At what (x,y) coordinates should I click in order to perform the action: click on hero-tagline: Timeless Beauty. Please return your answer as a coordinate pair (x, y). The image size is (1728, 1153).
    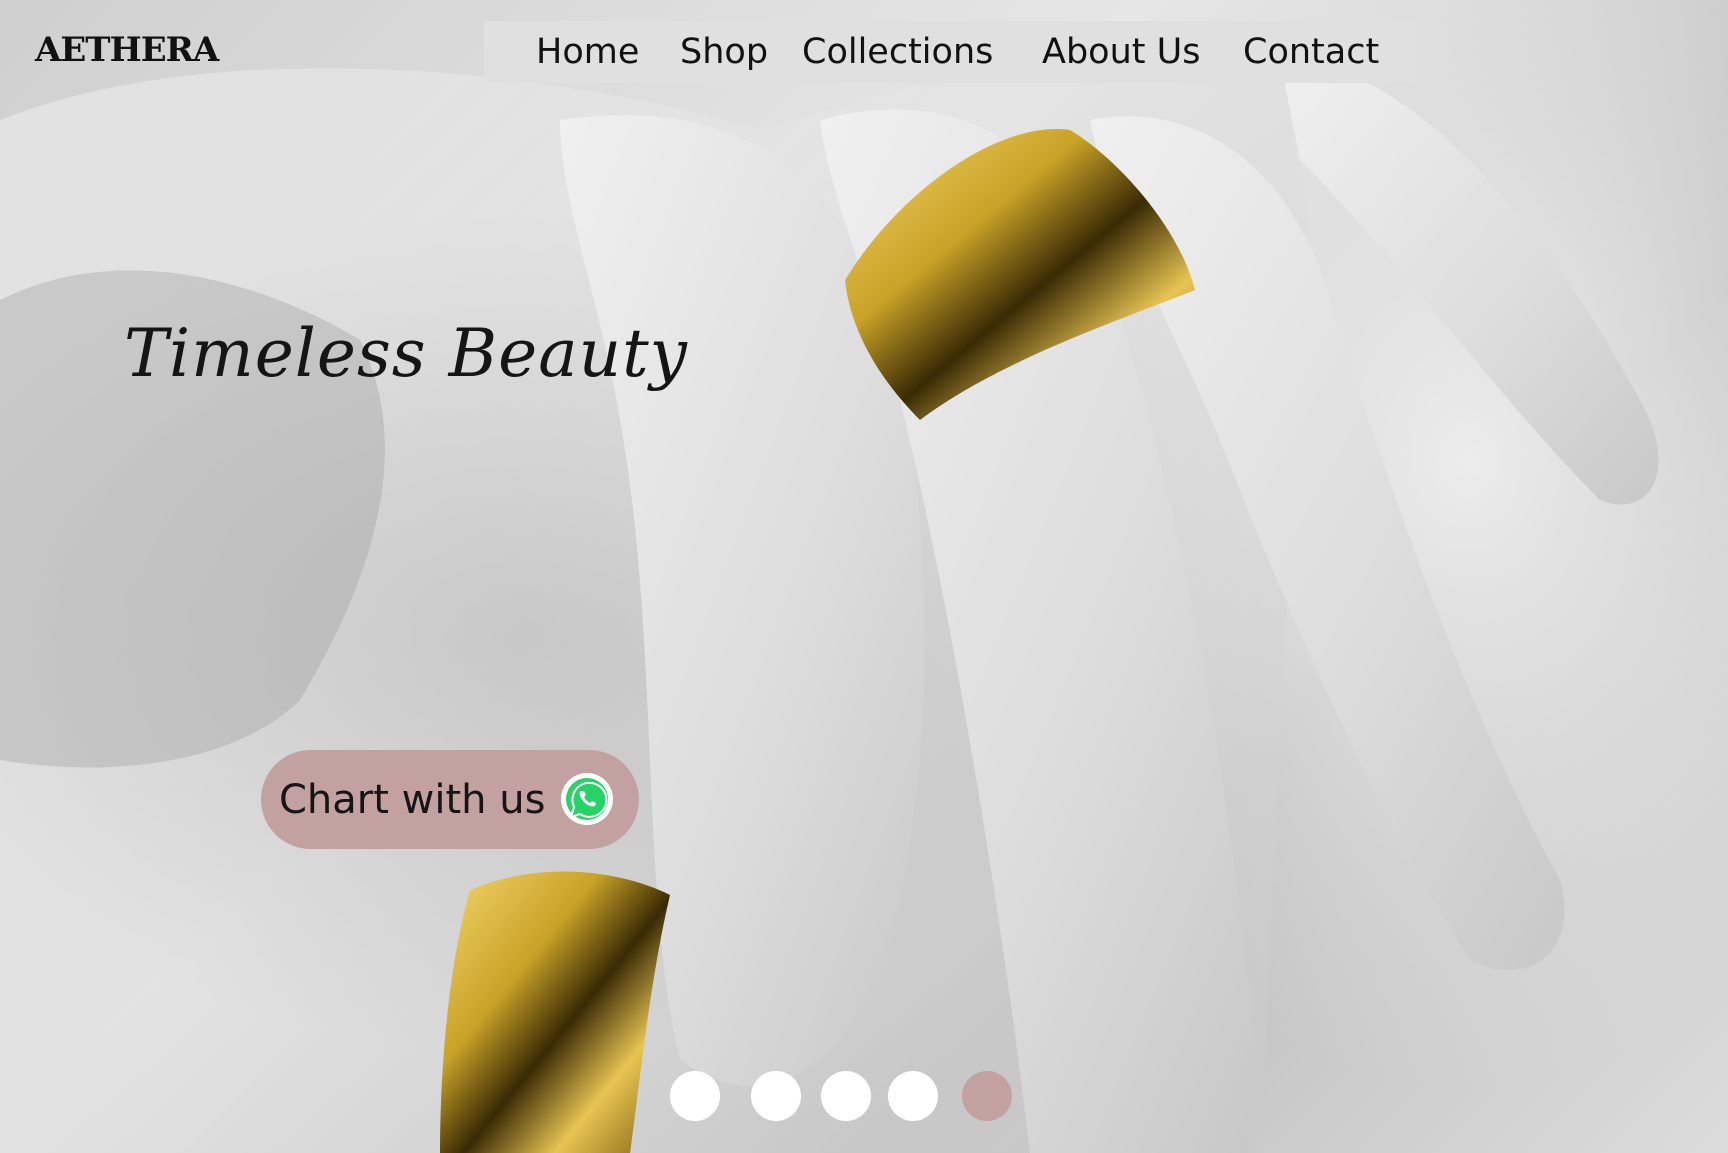
    Looking at the image, I should click on (406, 353).